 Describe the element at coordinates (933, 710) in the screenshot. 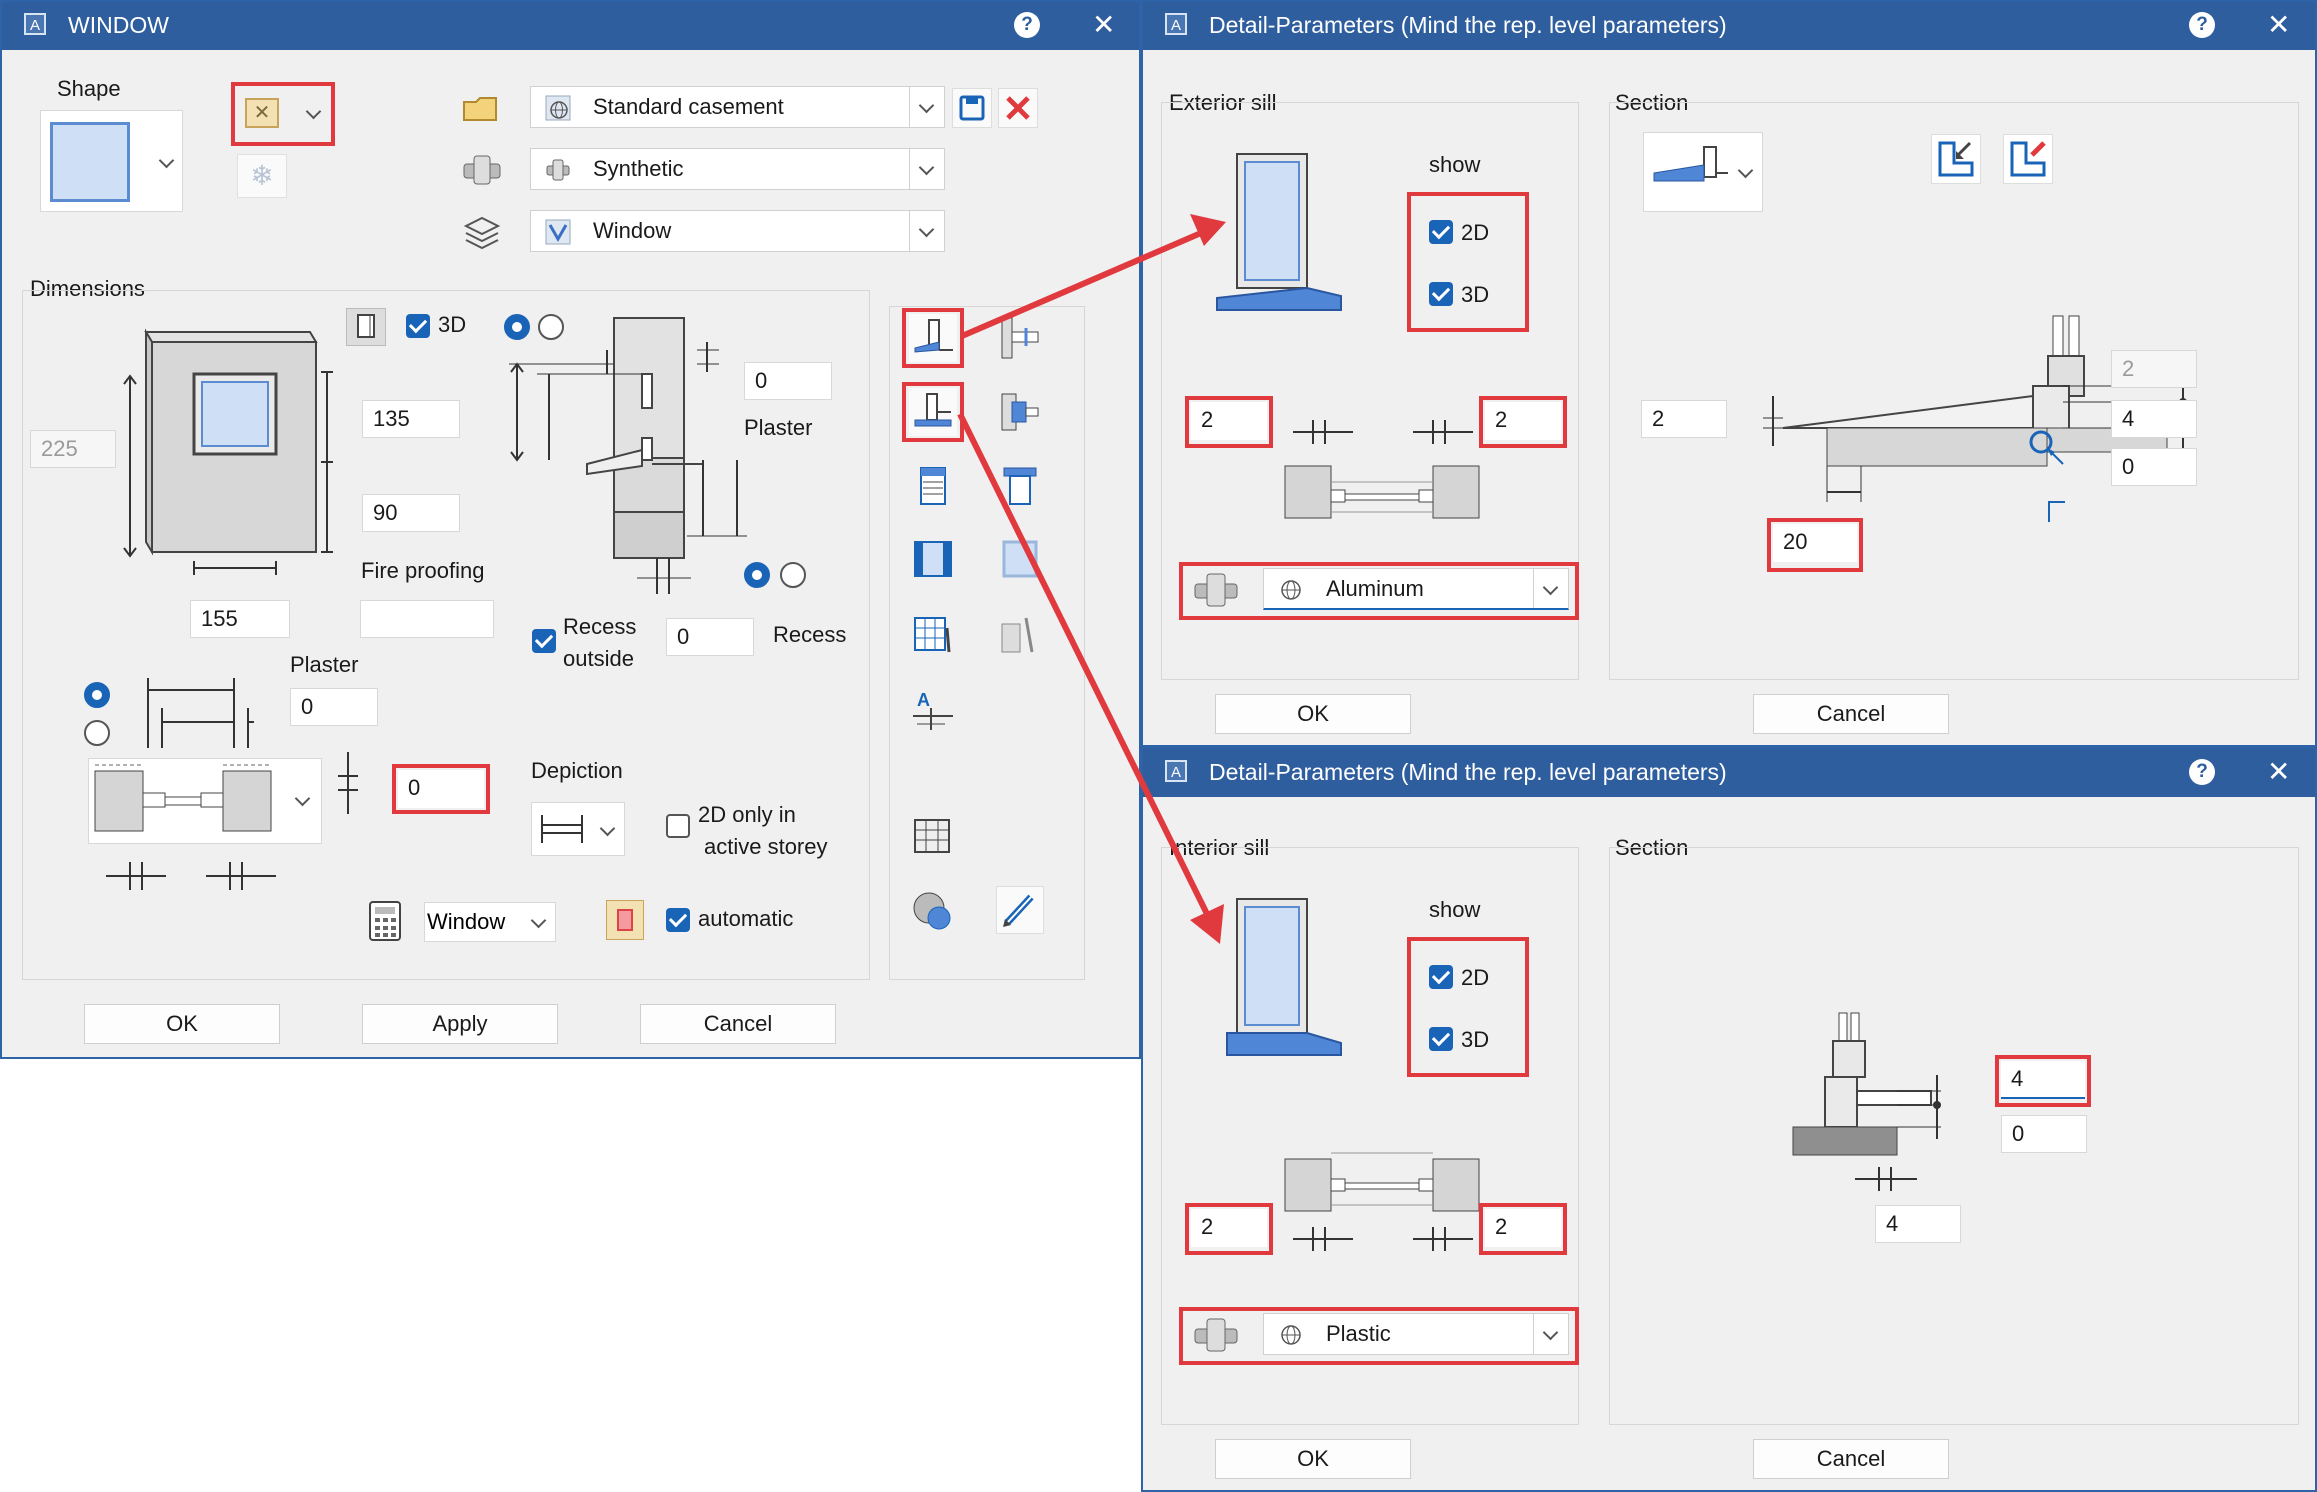

I see `text-label-button: A` at that location.